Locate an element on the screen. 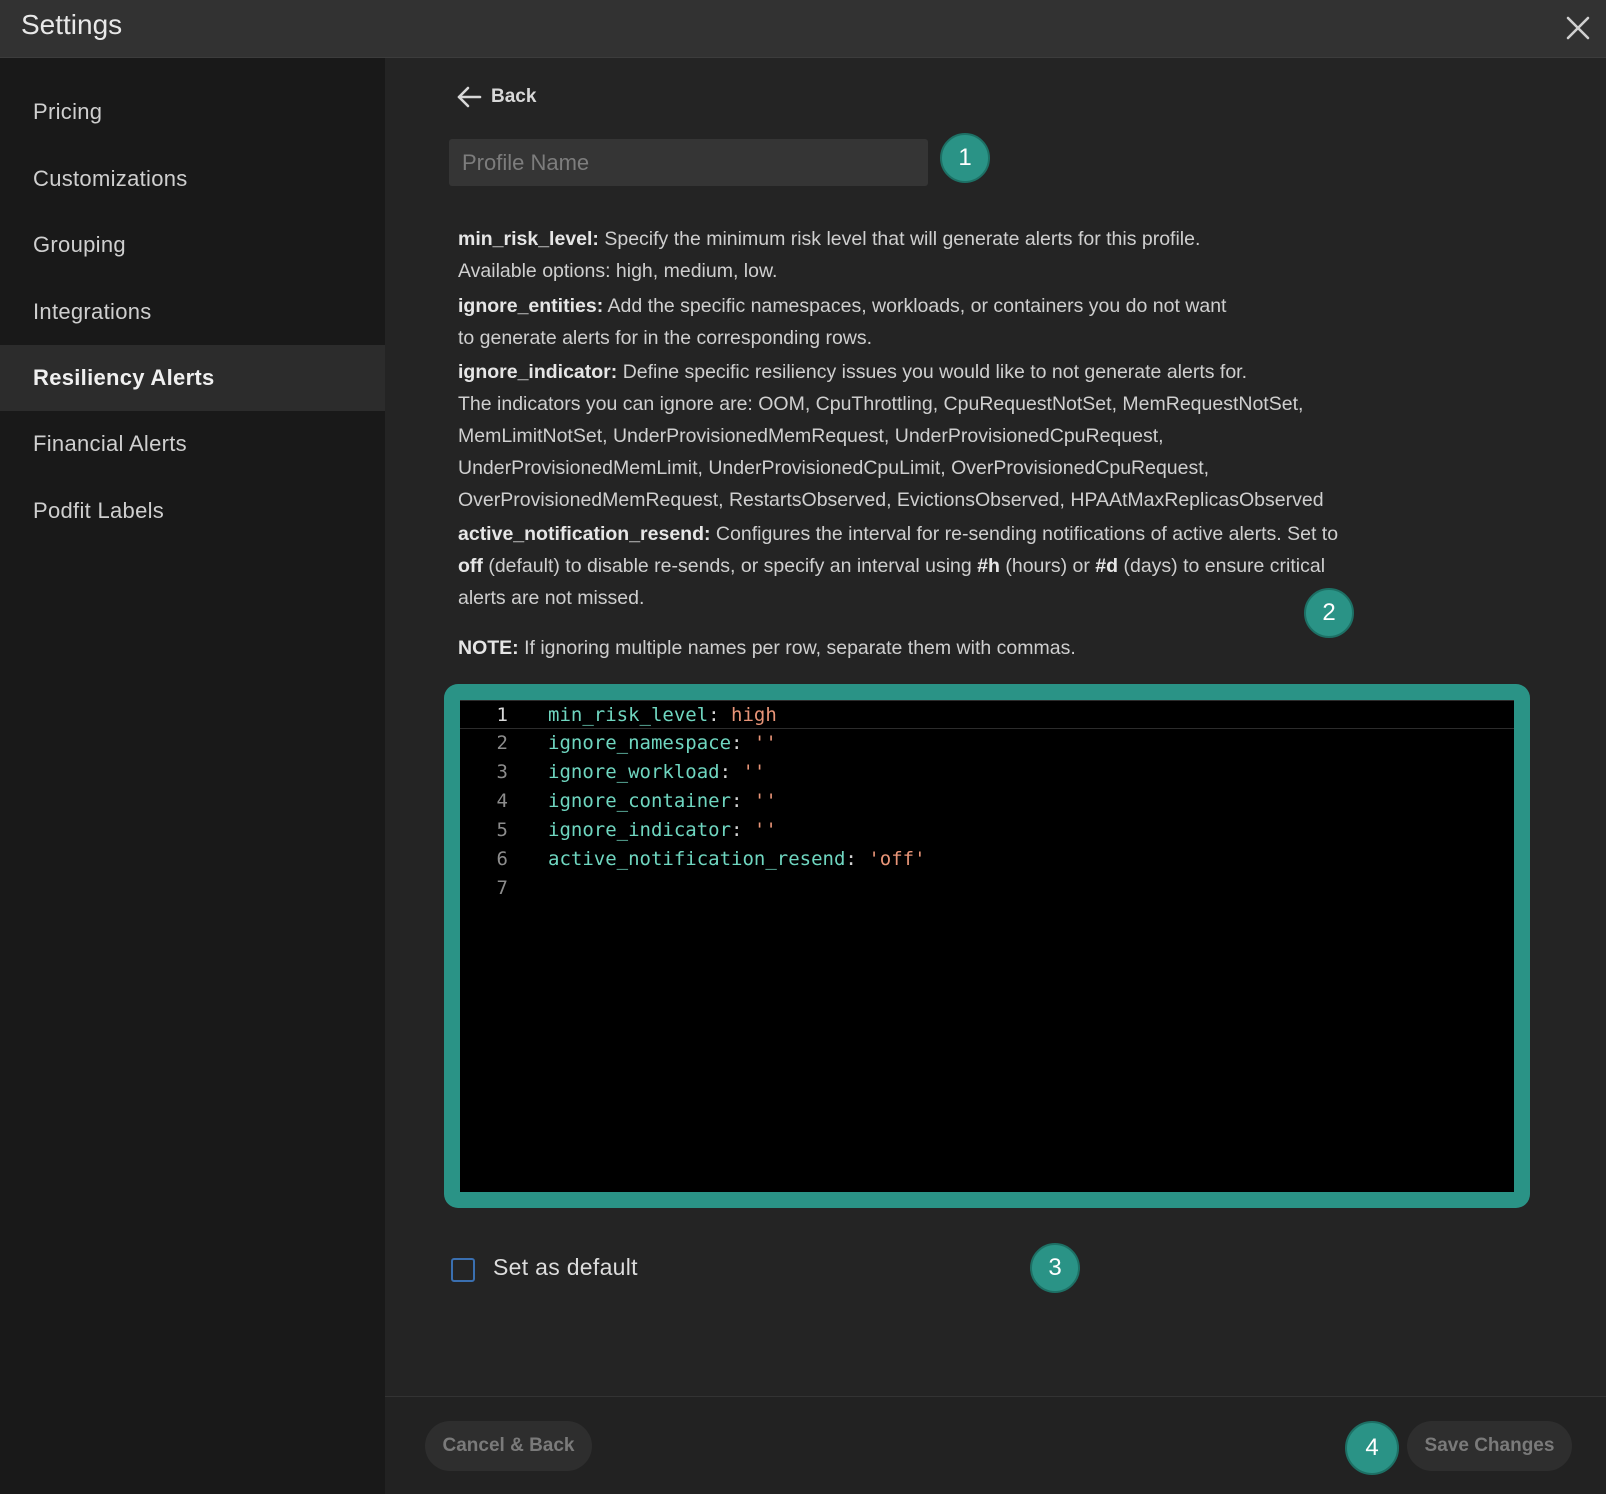  line-number: 4 is located at coordinates (502, 801).